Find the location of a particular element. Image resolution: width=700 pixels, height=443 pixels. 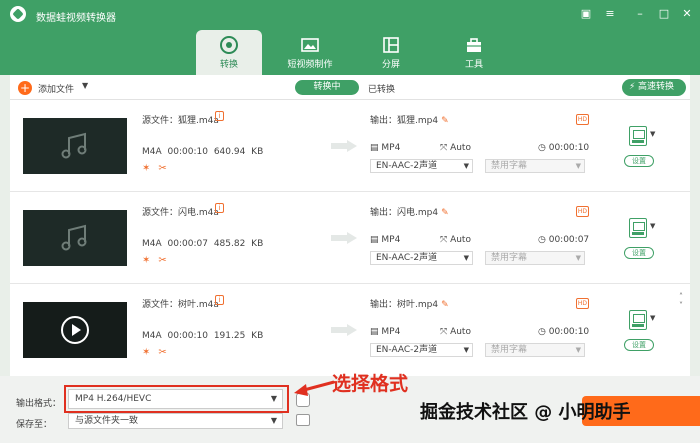

source-file-name: 源文件：闪电.m4a is located at coordinates (180, 213).